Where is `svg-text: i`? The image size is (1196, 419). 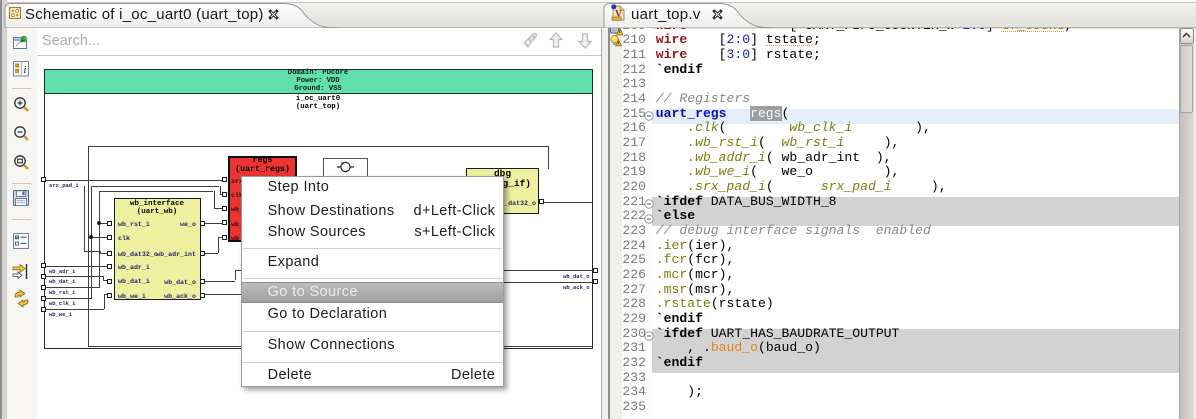 svg-text: i is located at coordinates (24, 70).